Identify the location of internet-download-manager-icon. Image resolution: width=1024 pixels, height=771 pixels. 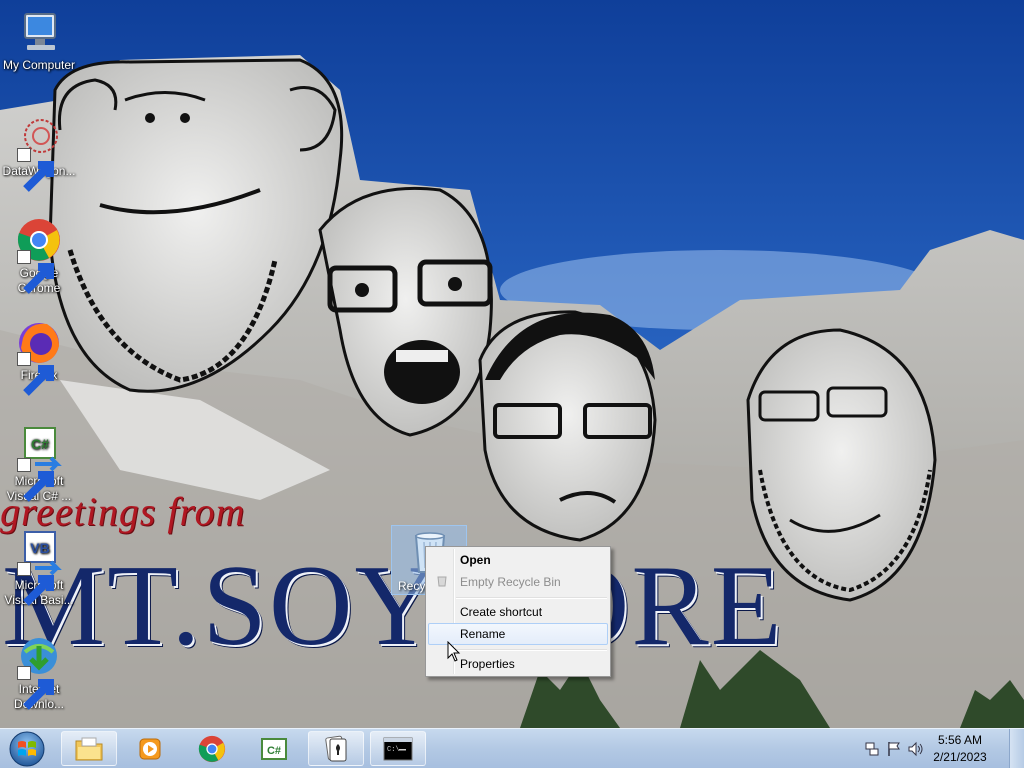
(39, 671).